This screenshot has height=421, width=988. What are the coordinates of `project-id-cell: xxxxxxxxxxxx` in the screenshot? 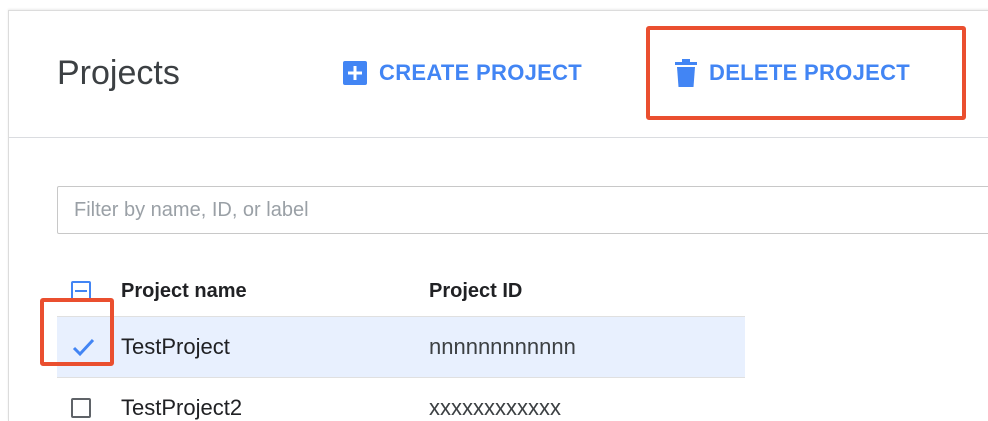 It's located at (495, 407).